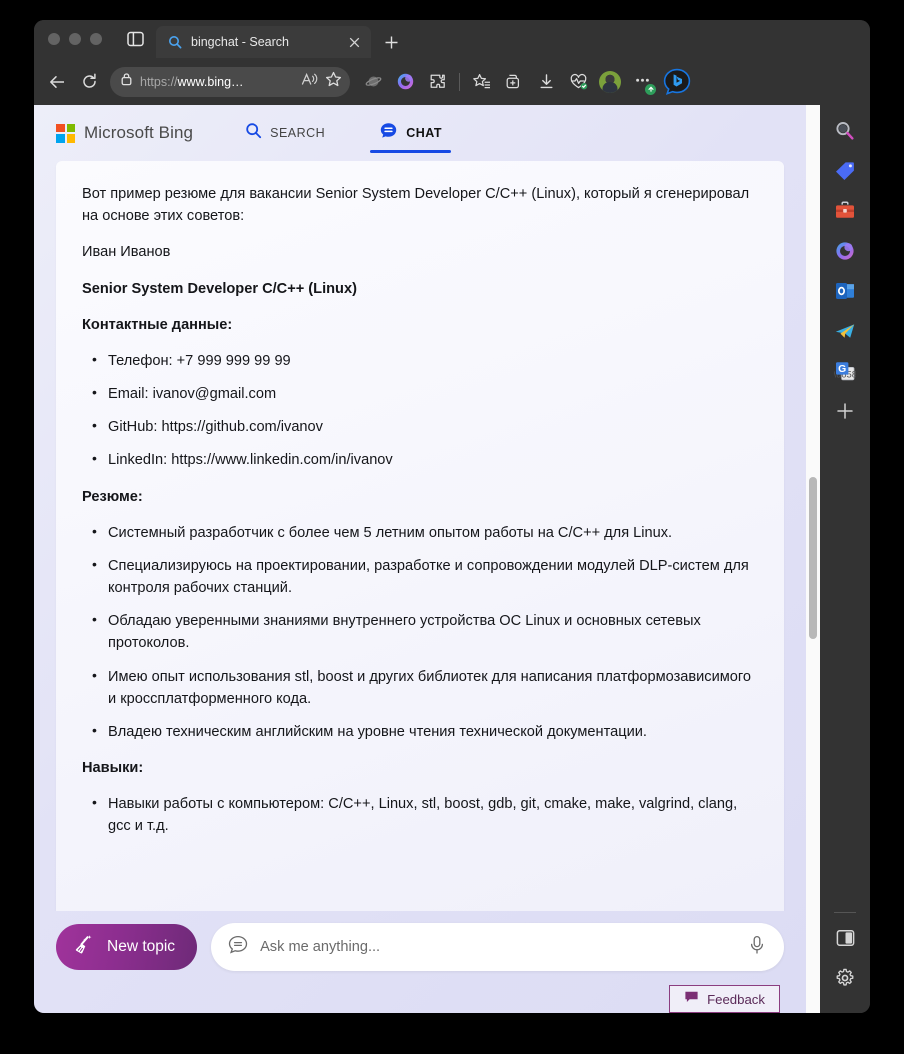 The width and height of the screenshot is (904, 1054). I want to click on page-scrollbar, so click(813, 559).